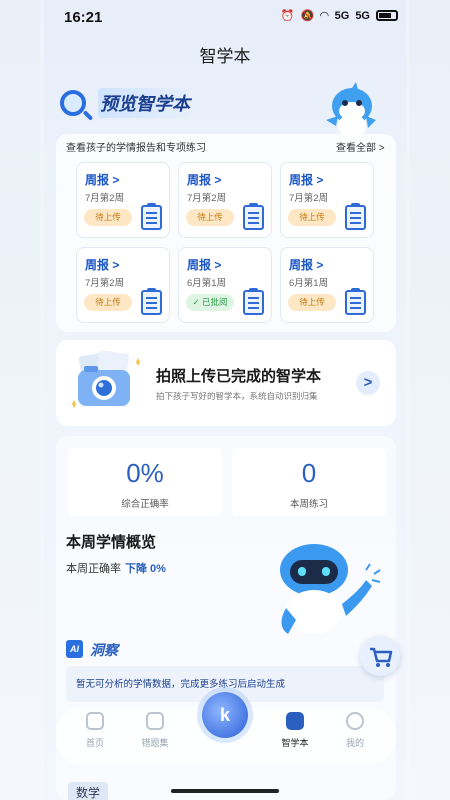  I want to click on practice-label: 本周练习, so click(308, 504).